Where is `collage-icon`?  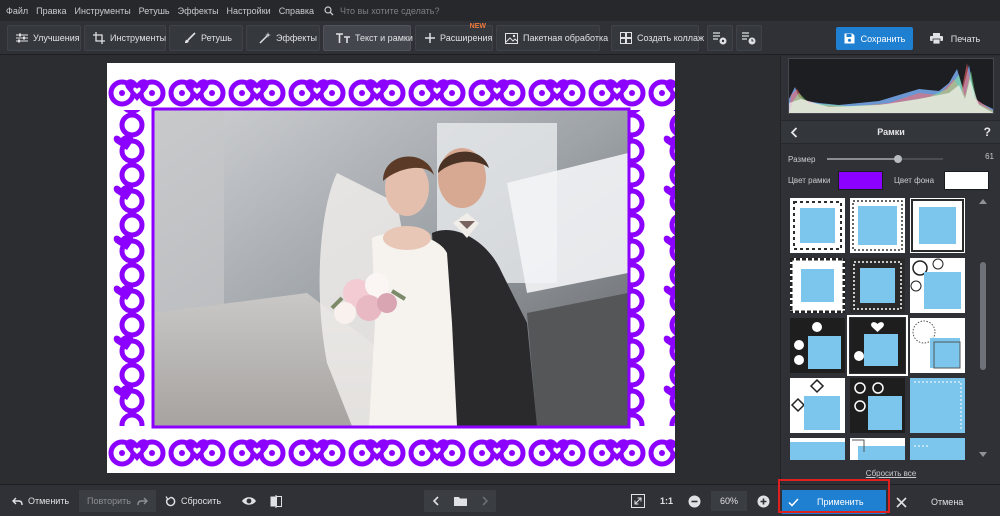 collage-icon is located at coordinates (626, 38).